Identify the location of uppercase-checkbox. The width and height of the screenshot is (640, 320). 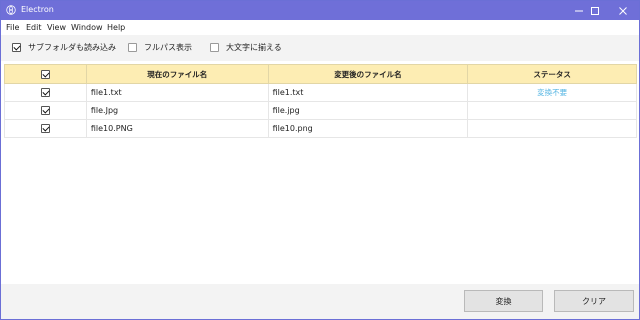
(214, 47).